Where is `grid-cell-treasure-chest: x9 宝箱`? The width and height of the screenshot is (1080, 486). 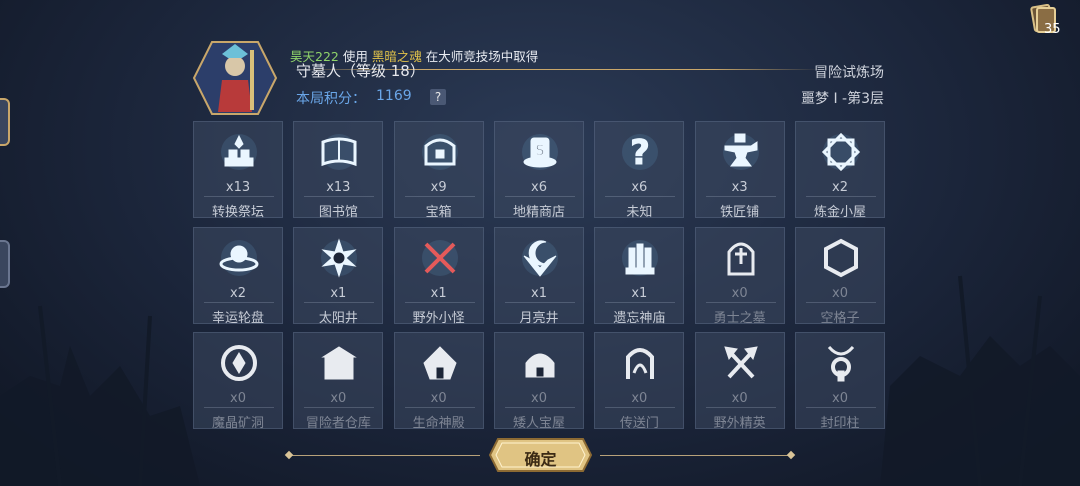 grid-cell-treasure-chest: x9 宝箱 is located at coordinates (438, 170).